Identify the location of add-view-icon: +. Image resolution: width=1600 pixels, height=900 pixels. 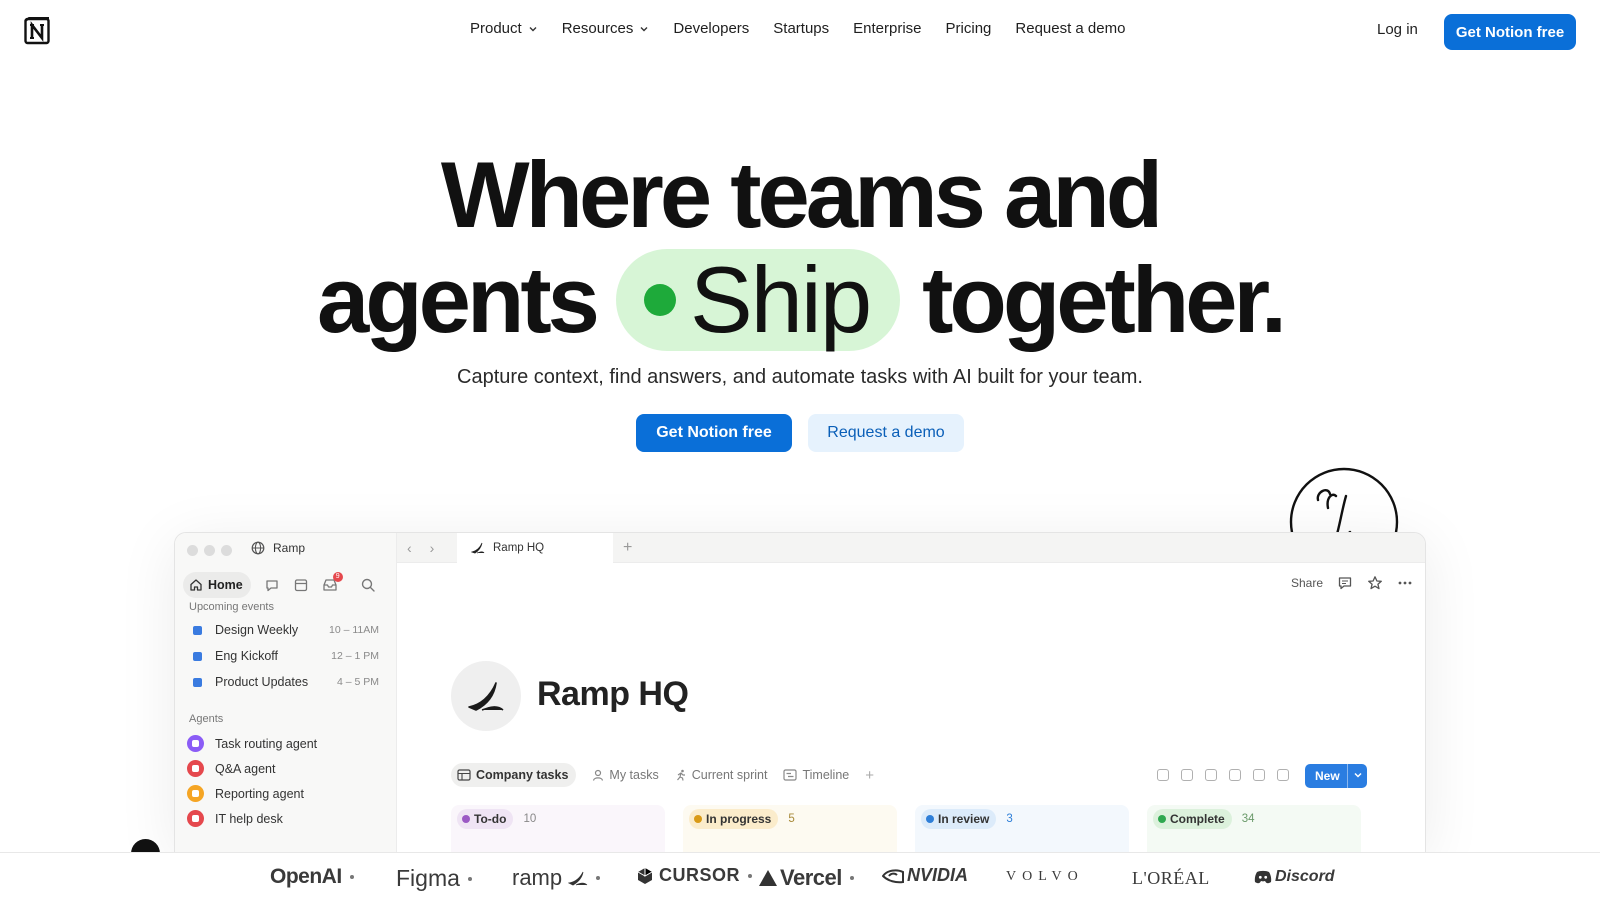
(869, 775).